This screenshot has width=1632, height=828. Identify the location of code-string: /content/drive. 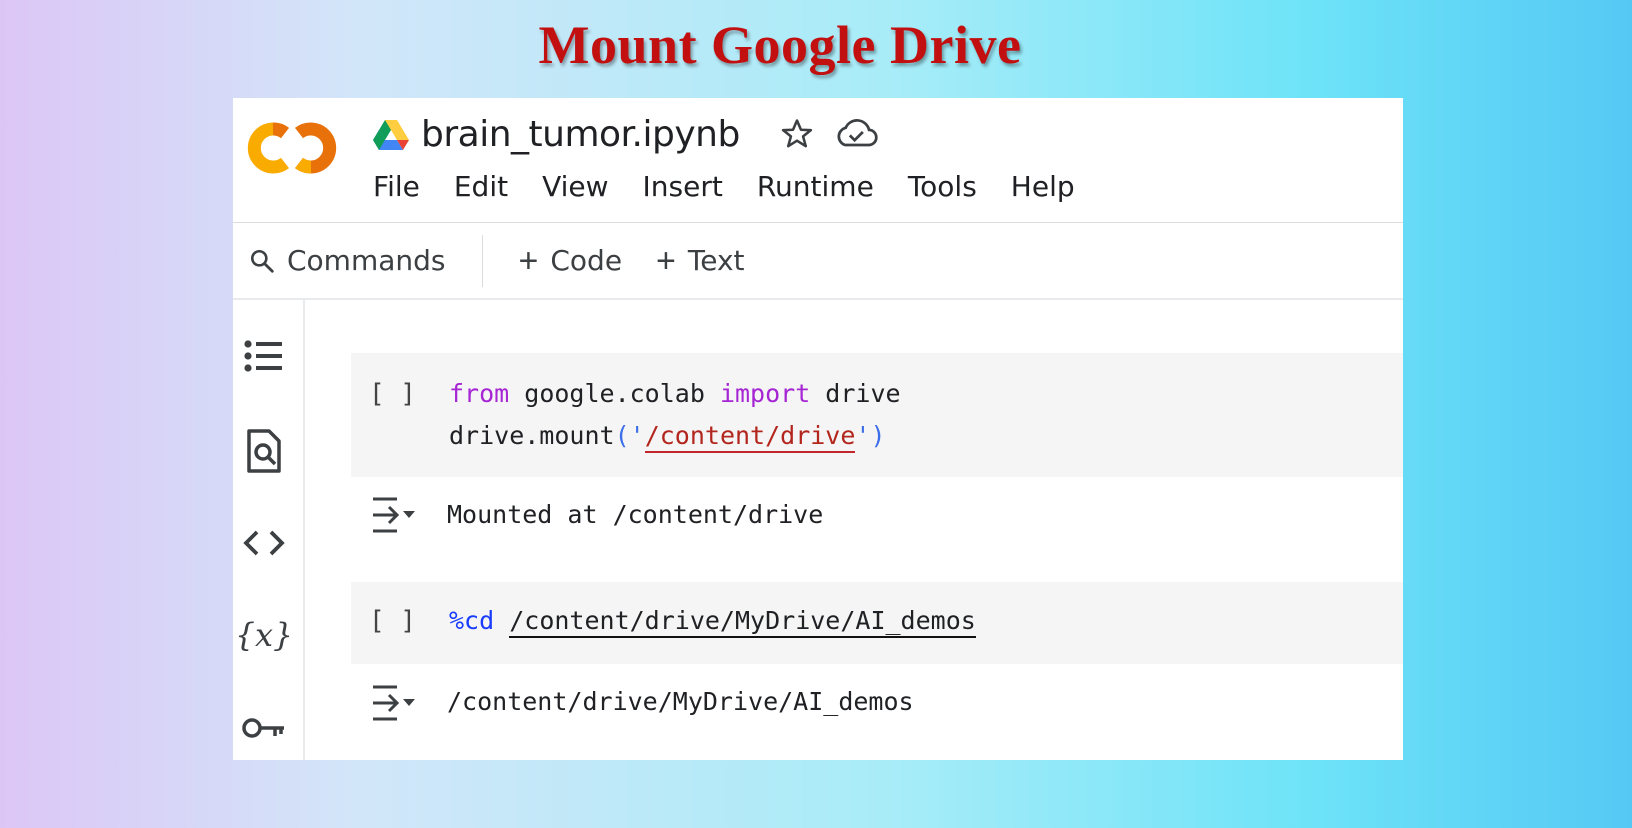
(750, 437).